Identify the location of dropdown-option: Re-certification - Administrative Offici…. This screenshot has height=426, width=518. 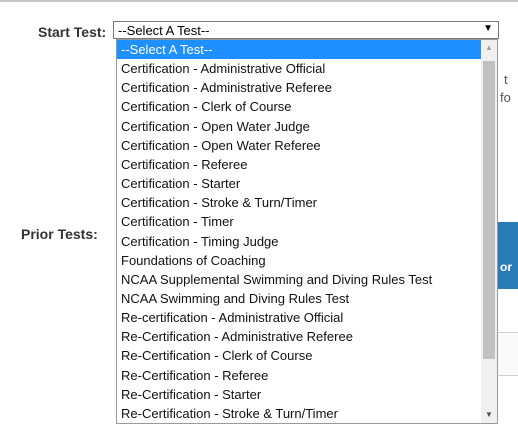
(299, 317).